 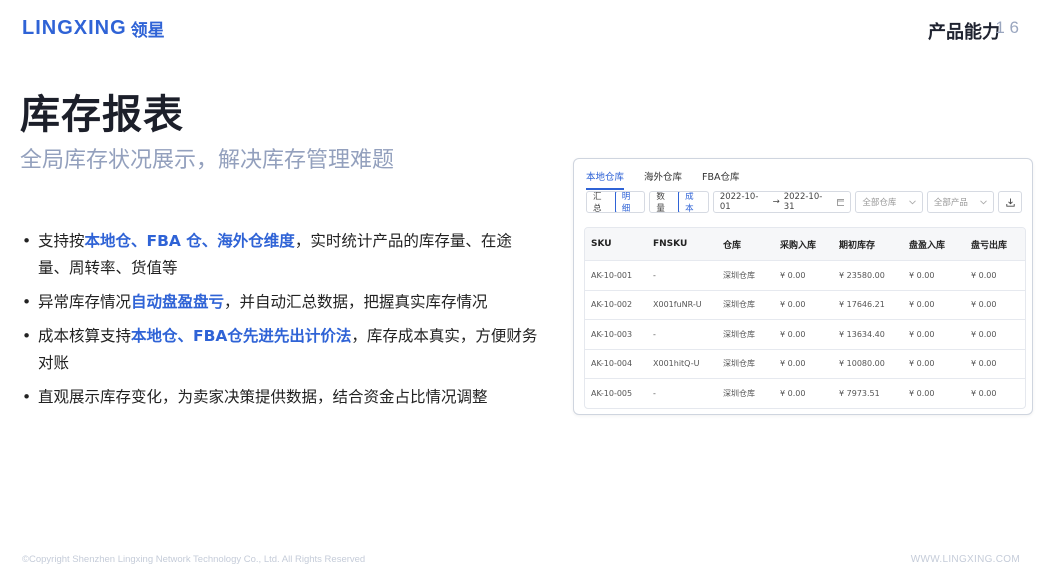 I want to click on table-cell: ¥ 7973.51, so click(x=859, y=393).